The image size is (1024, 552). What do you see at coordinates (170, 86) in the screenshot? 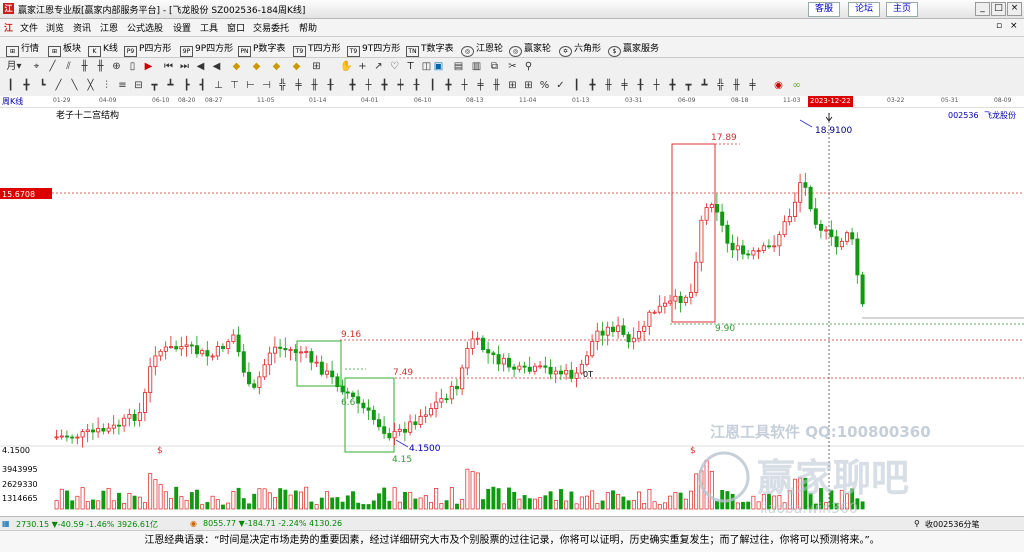
I see `line-tool-icon: ┻` at bounding box center [170, 86].